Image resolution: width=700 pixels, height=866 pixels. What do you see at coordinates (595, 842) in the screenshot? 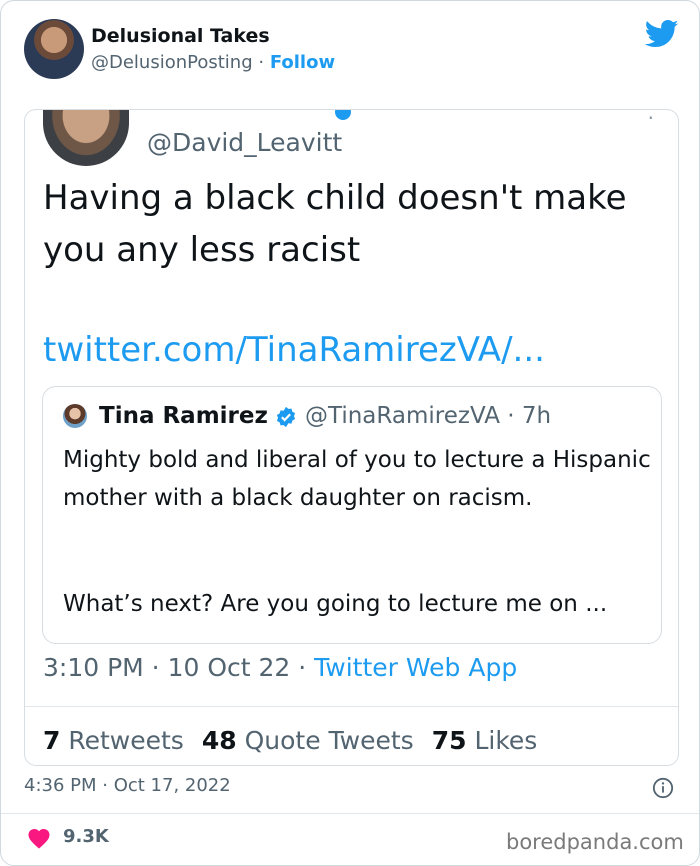
I see `watermark: boredpanda.com` at bounding box center [595, 842].